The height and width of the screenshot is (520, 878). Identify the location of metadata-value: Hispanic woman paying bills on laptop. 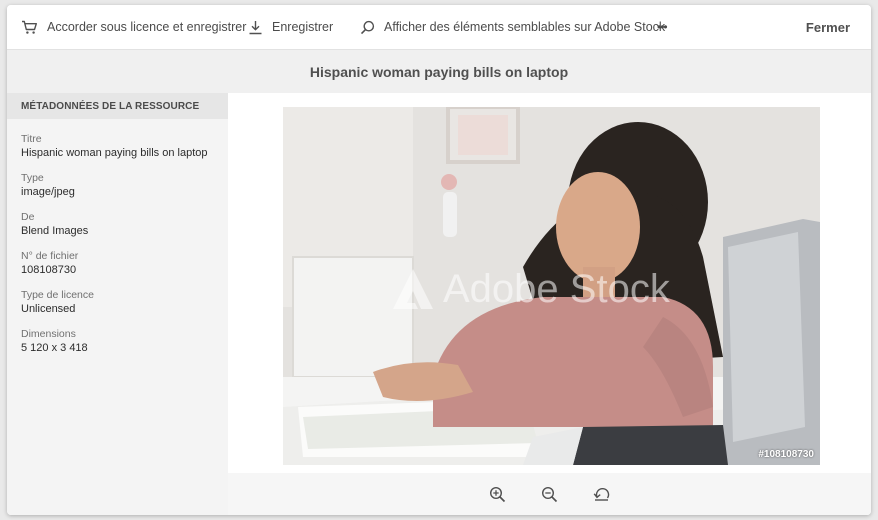
(114, 153).